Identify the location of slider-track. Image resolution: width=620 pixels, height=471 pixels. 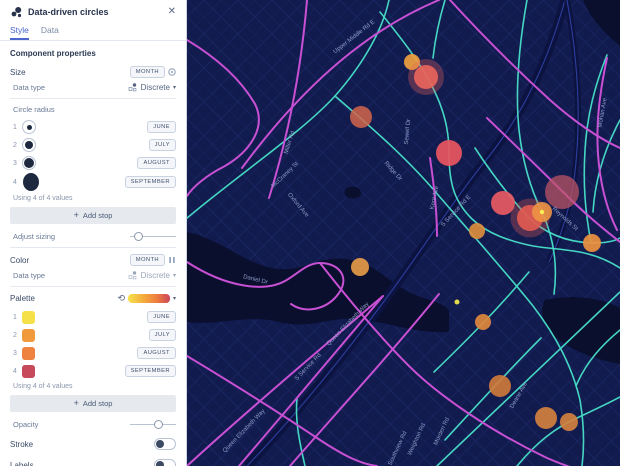
(153, 424).